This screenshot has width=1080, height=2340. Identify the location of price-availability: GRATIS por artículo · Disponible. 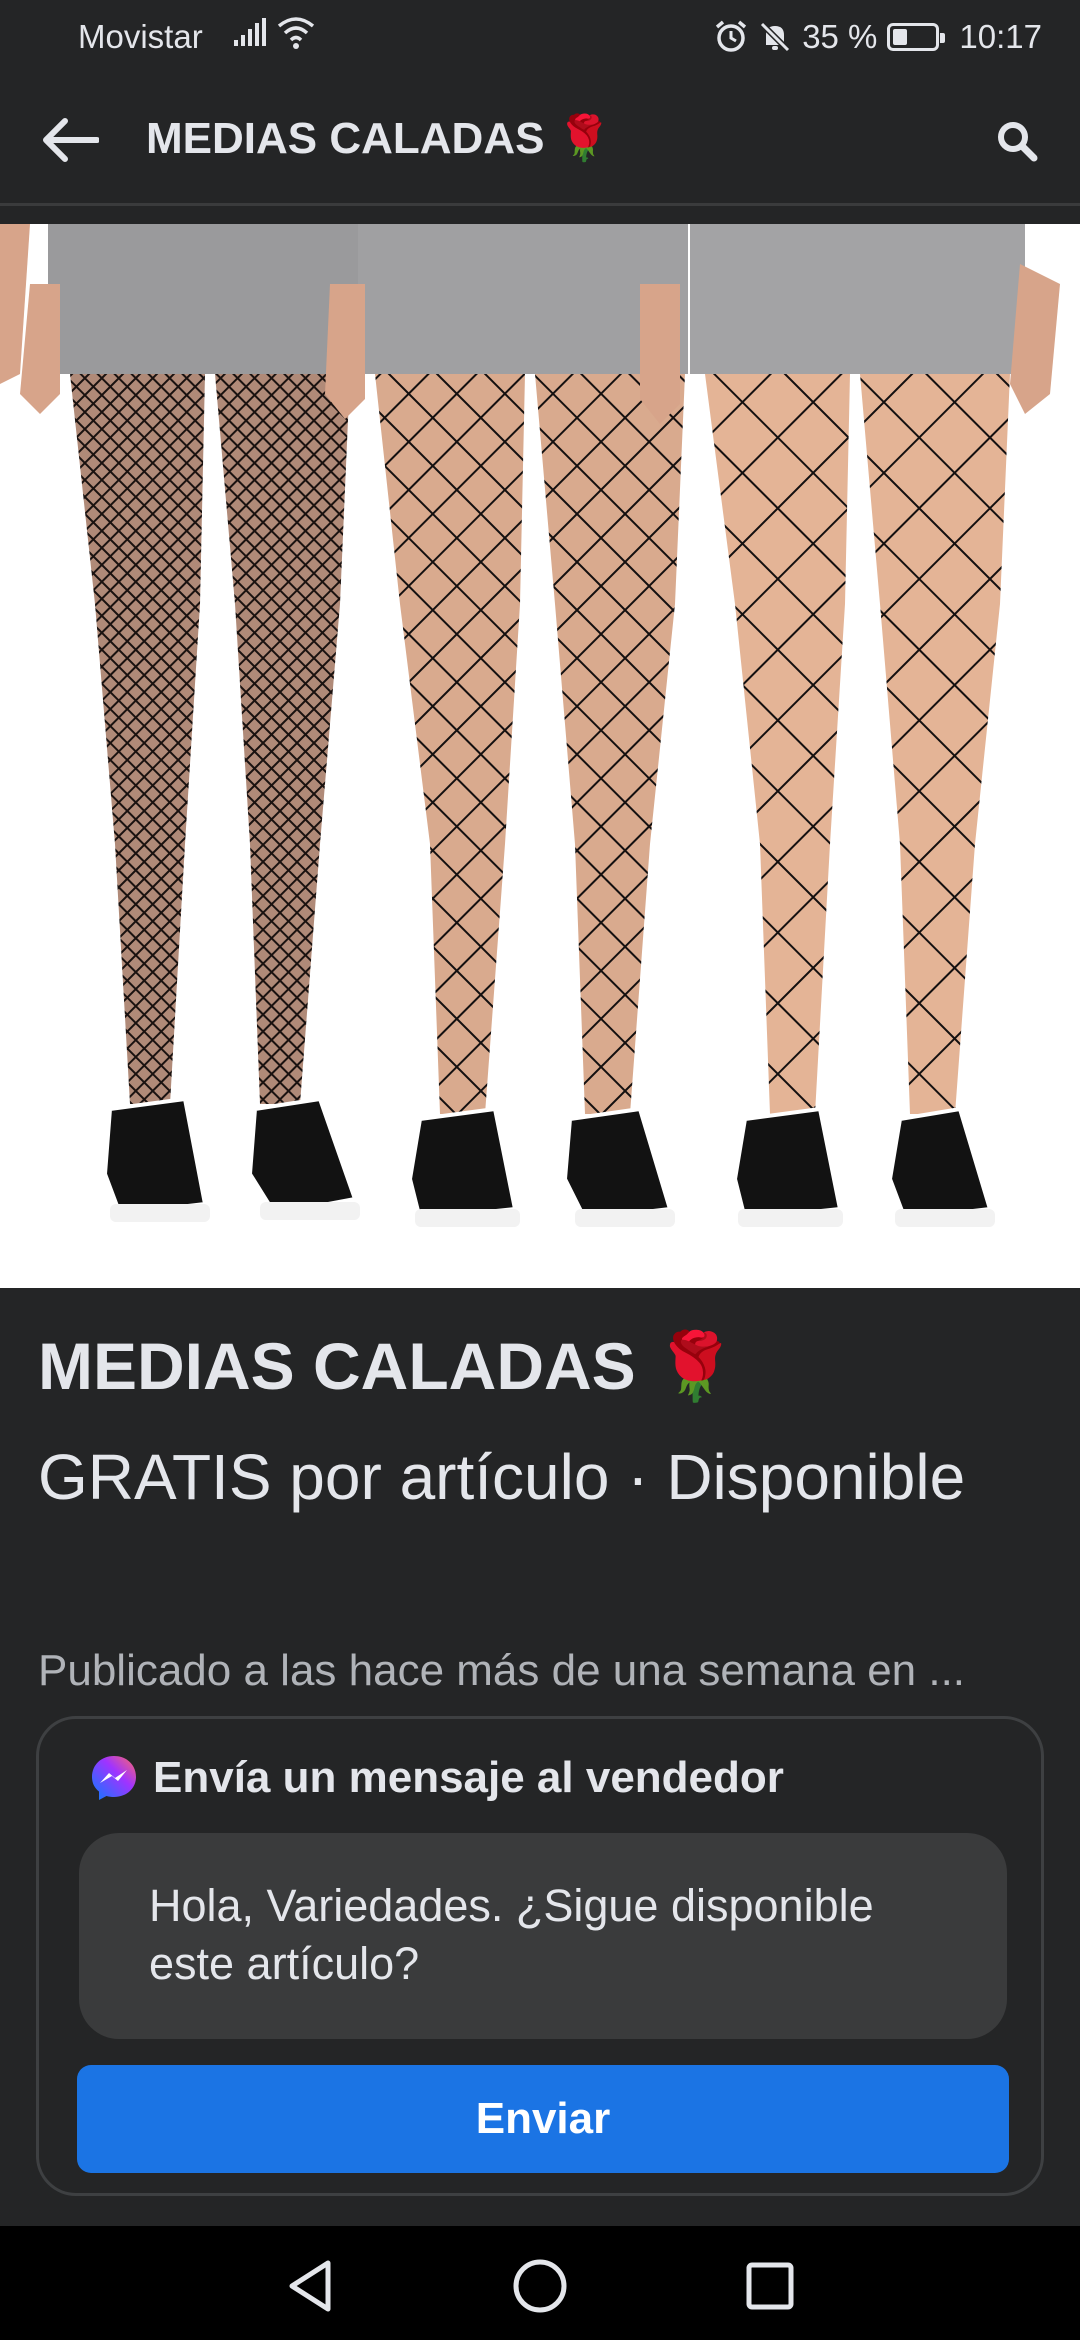
(502, 1477).